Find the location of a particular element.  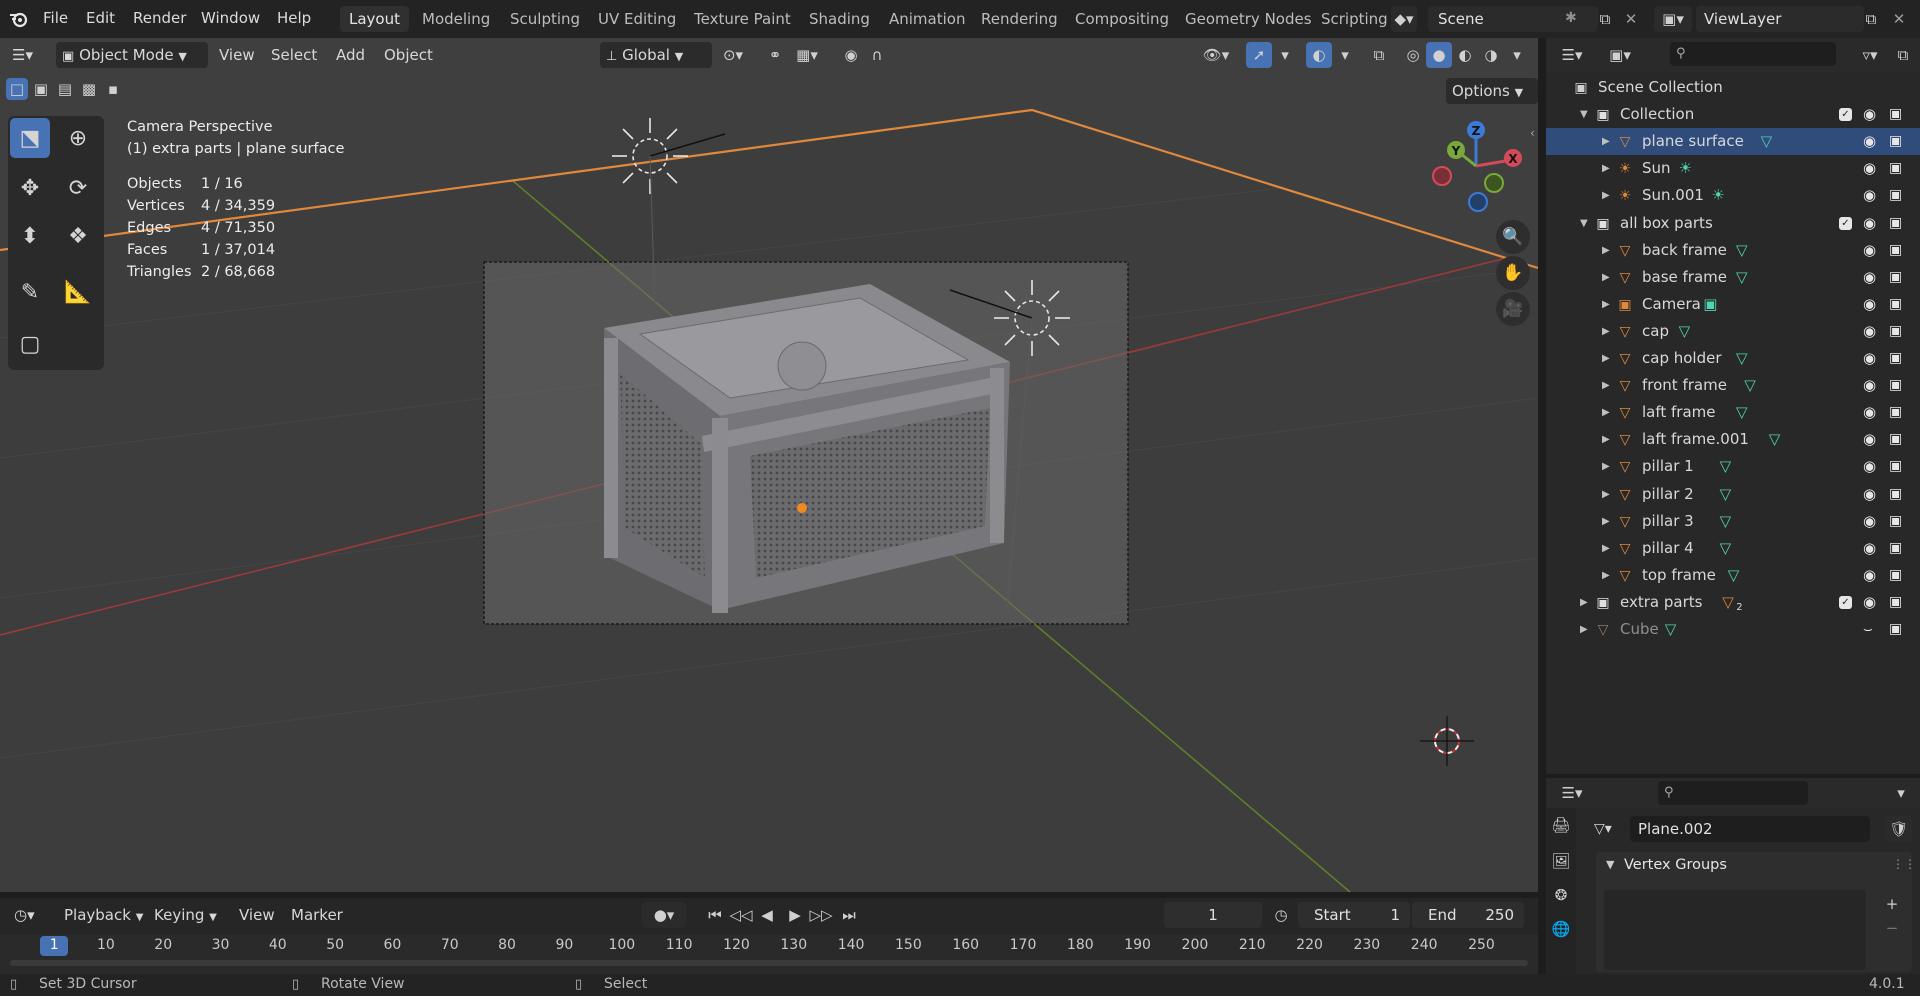

outliner-object-row: ▶ ▽ back frame ▽ ◉ ▣ is located at coordinates (1733, 250).